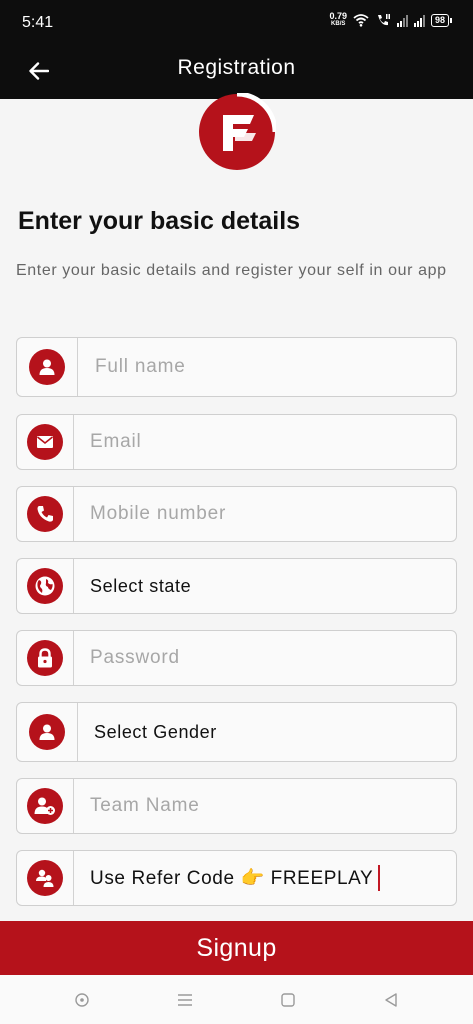  What do you see at coordinates (159, 221) in the screenshot?
I see `form-heading: Enter your basic details` at bounding box center [159, 221].